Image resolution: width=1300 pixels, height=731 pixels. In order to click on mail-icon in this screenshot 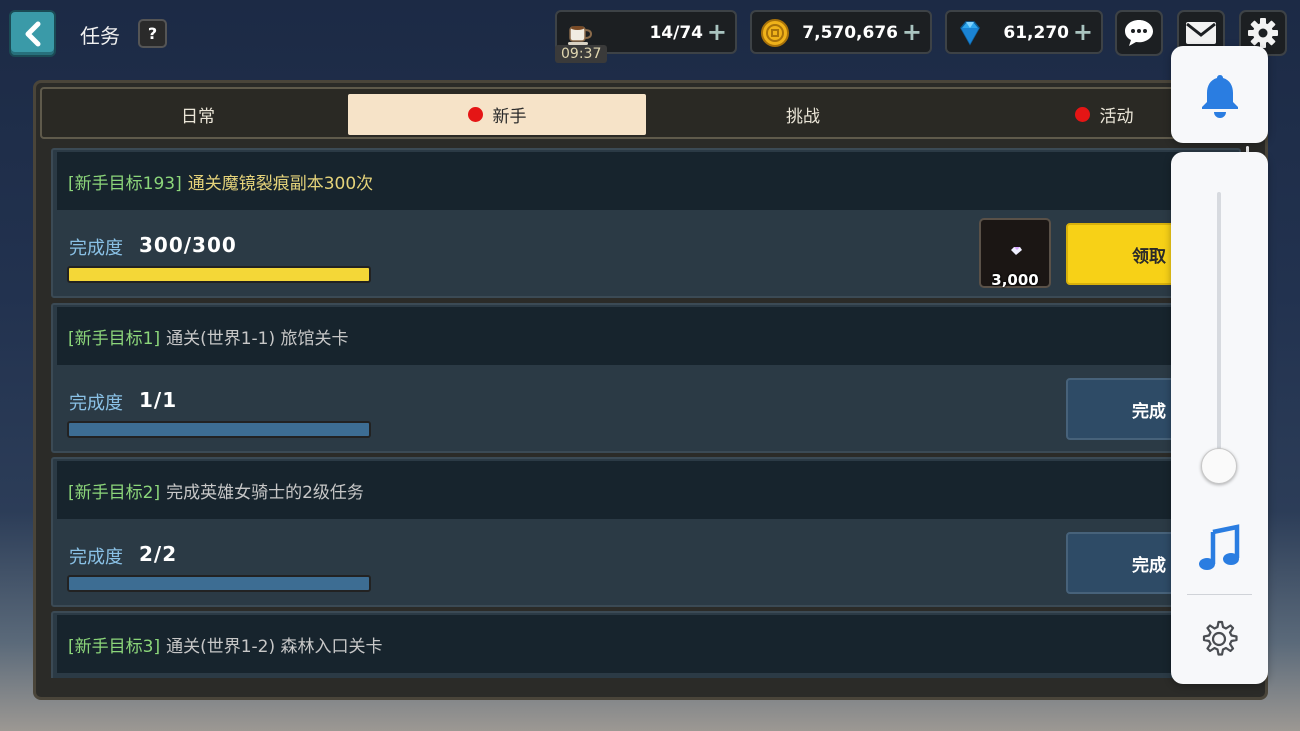, I will do `click(1201, 33)`.